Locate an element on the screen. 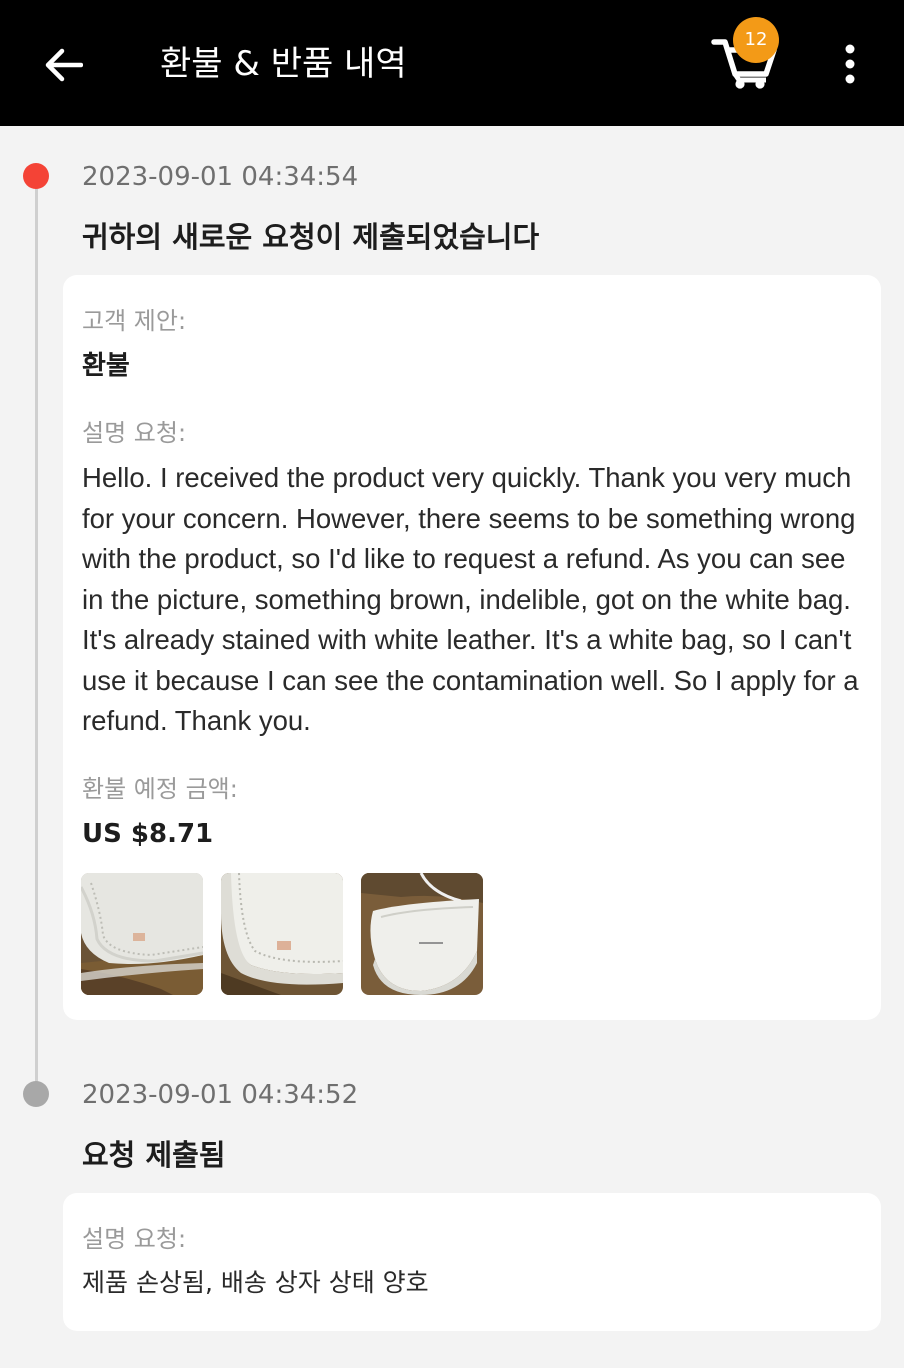  timeline-dot-active is located at coordinates (36, 176).